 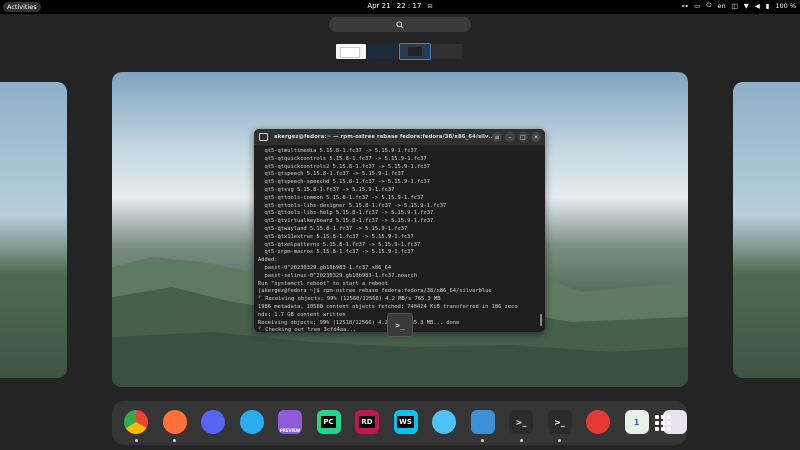 I want to click on battery-percent: 100 %, so click(x=785, y=5).